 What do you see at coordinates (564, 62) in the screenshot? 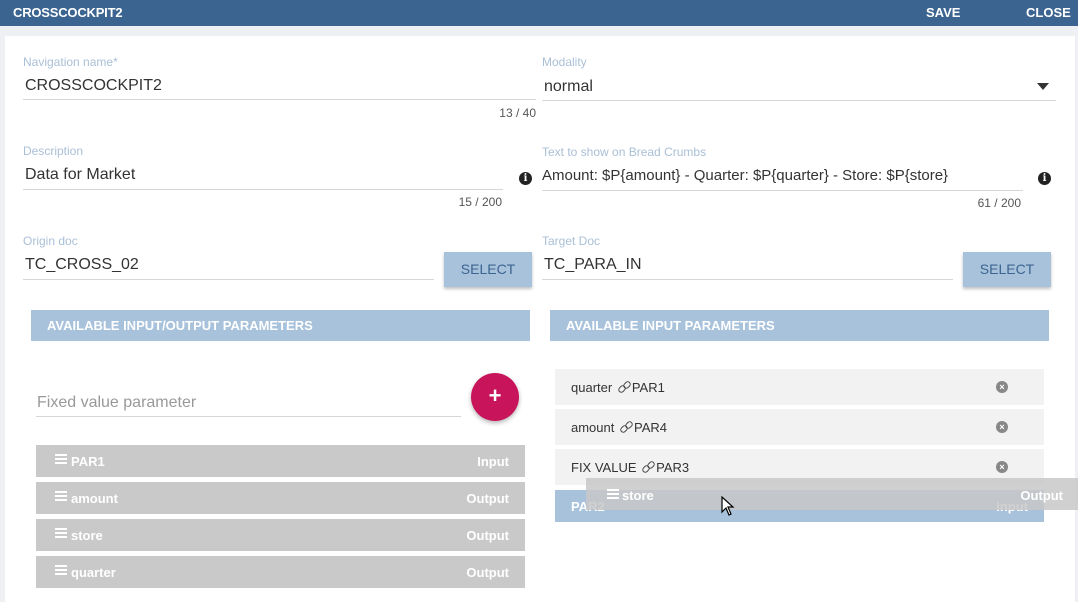
I see `modality-label: Modality` at bounding box center [564, 62].